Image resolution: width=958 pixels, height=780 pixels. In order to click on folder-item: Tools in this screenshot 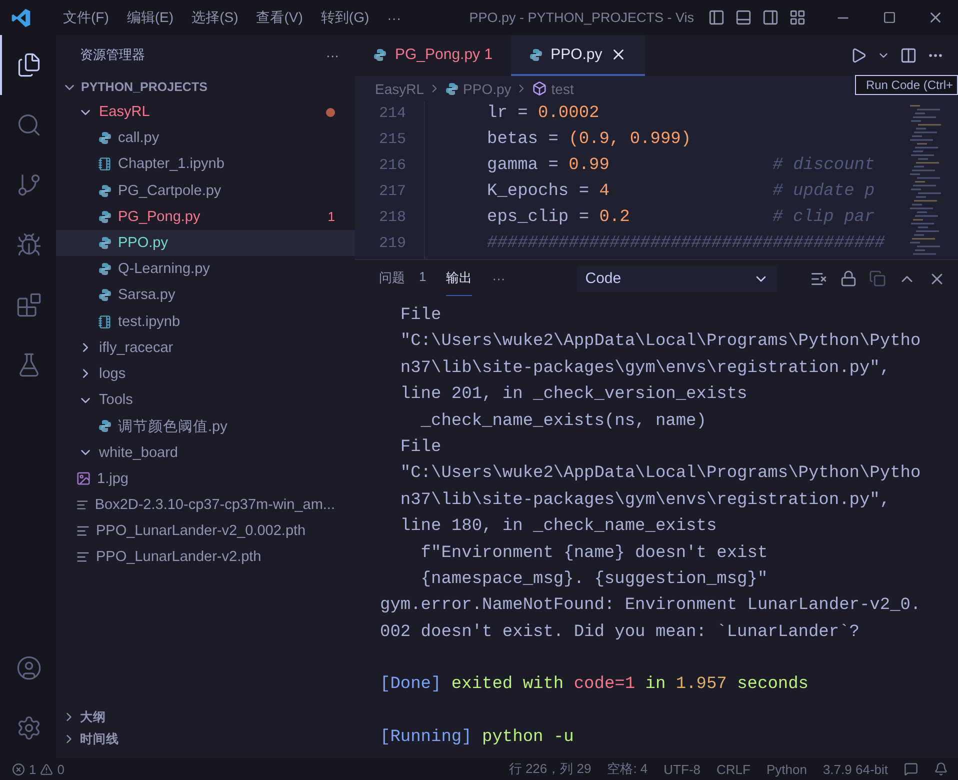, I will do `click(205, 400)`.